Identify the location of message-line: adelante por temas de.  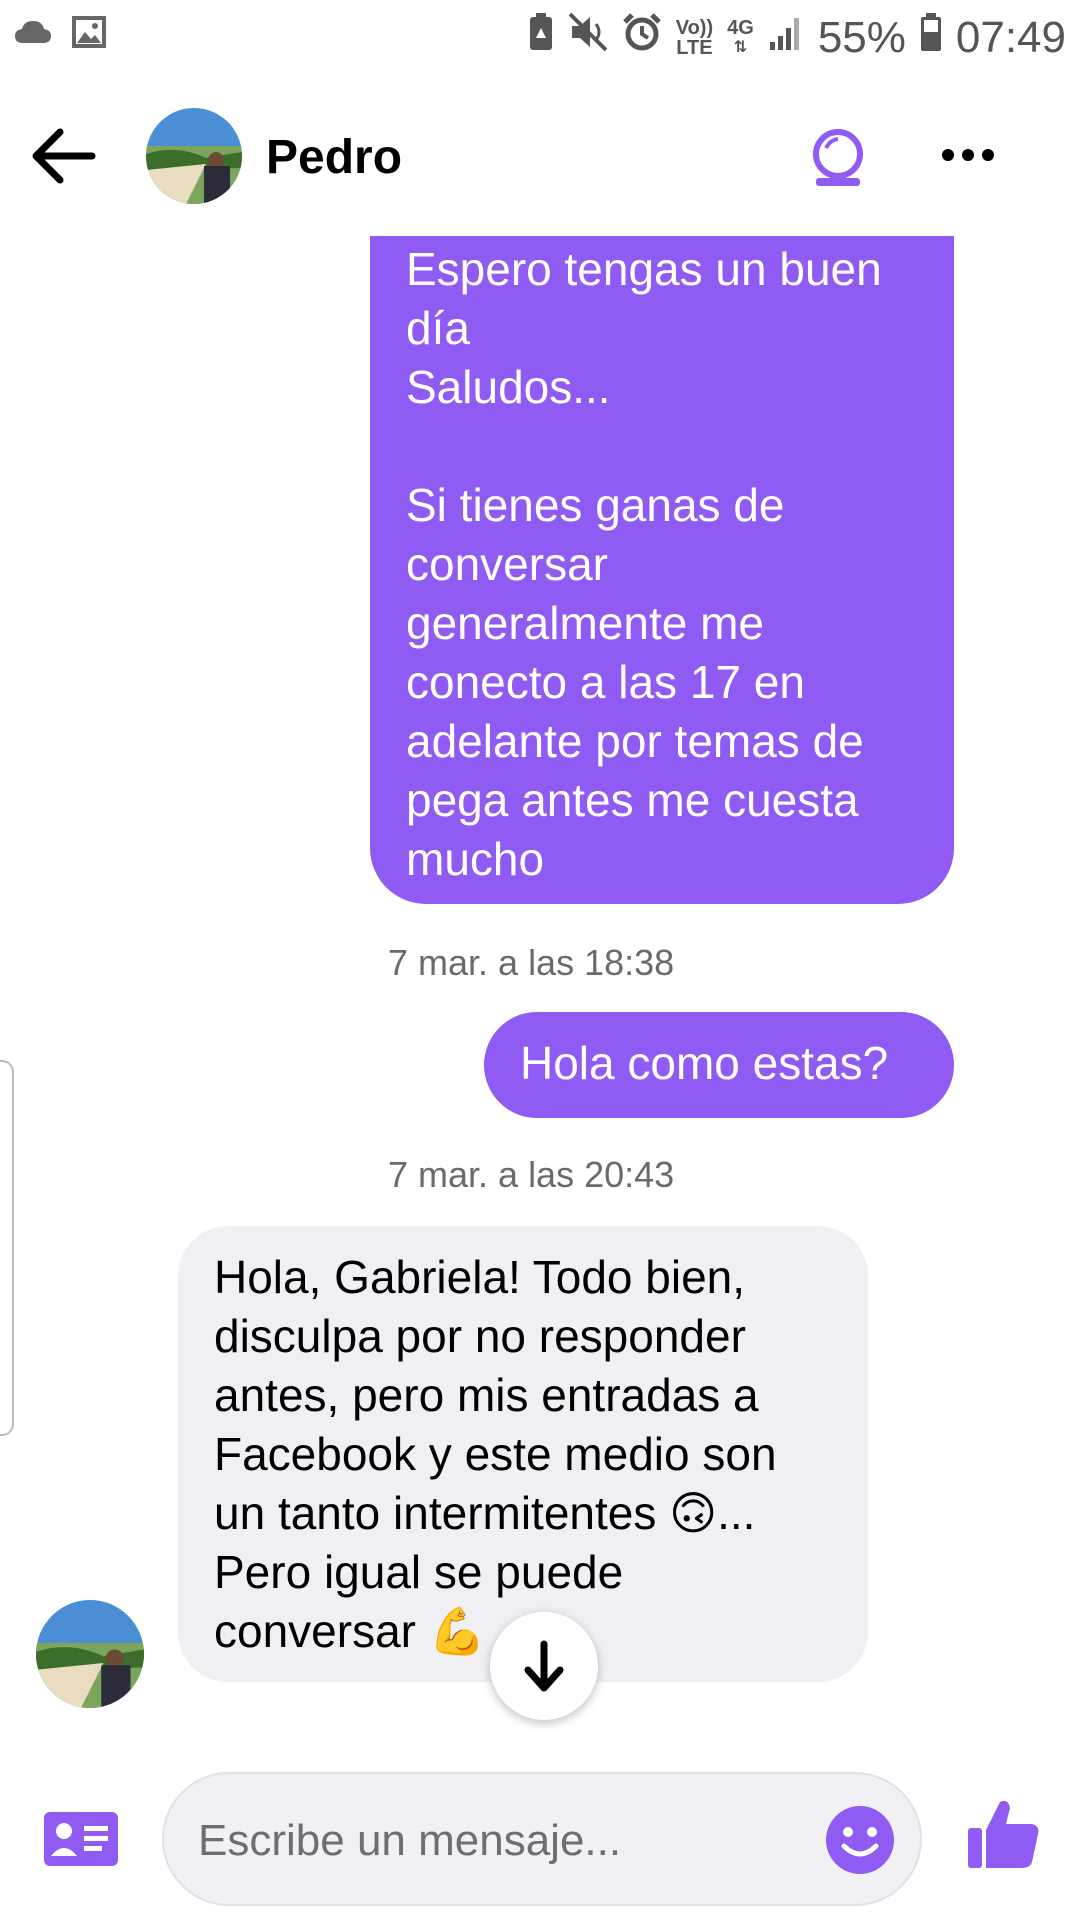
(635, 741).